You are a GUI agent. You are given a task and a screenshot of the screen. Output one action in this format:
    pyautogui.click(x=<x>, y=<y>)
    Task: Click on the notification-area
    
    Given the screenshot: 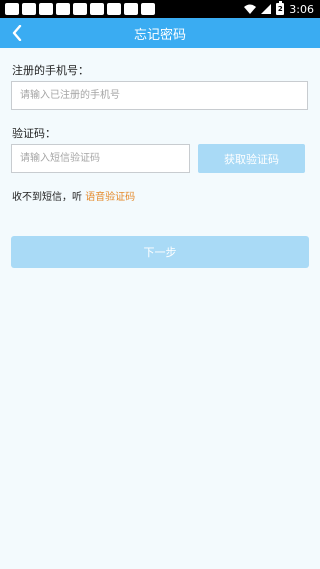 What is the action you would take?
    pyautogui.click(x=77, y=9)
    